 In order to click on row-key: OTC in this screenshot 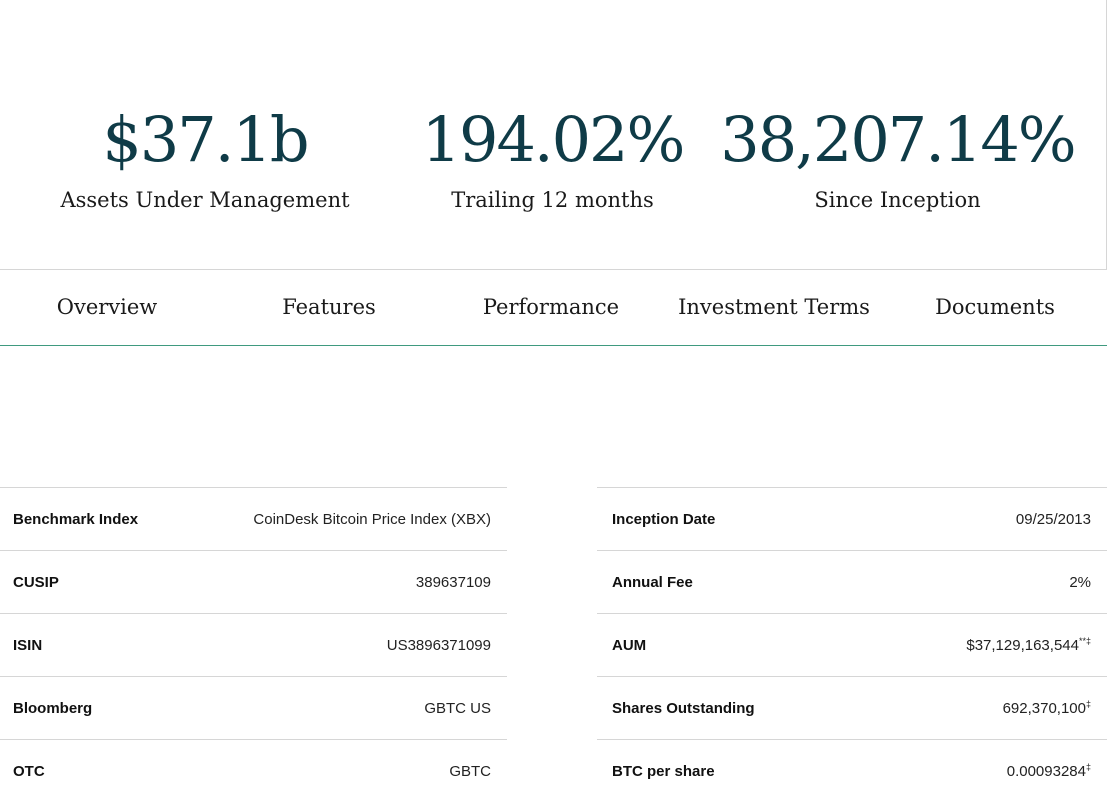, I will do `click(29, 771)`.